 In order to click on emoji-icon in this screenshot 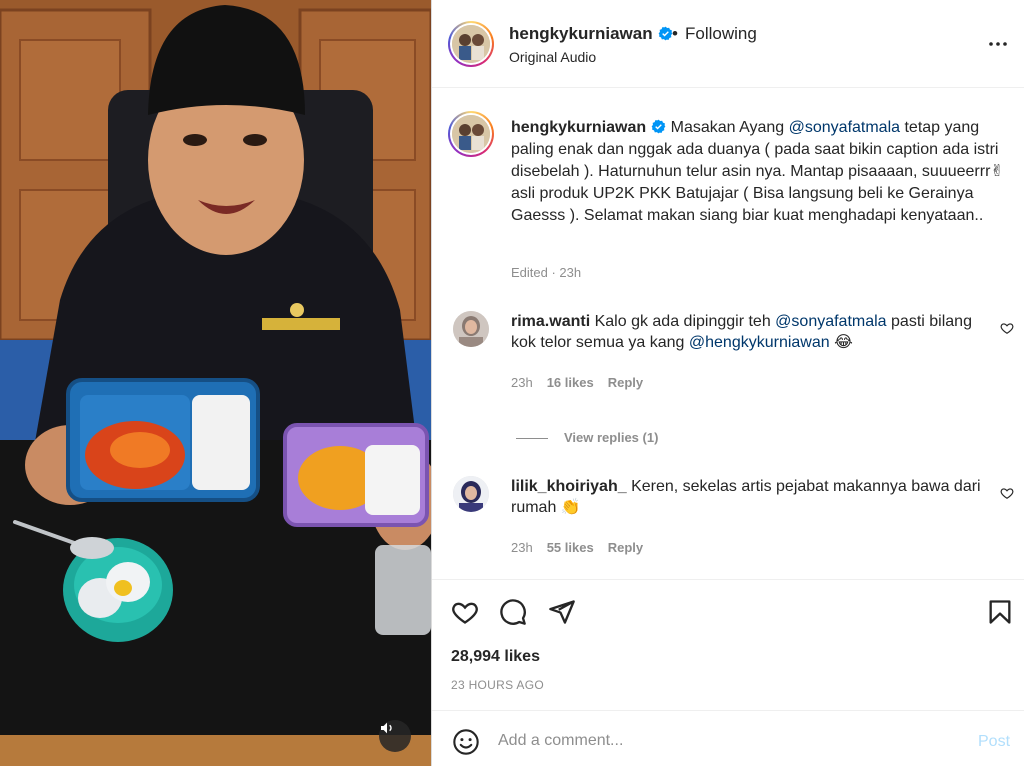, I will do `click(466, 742)`.